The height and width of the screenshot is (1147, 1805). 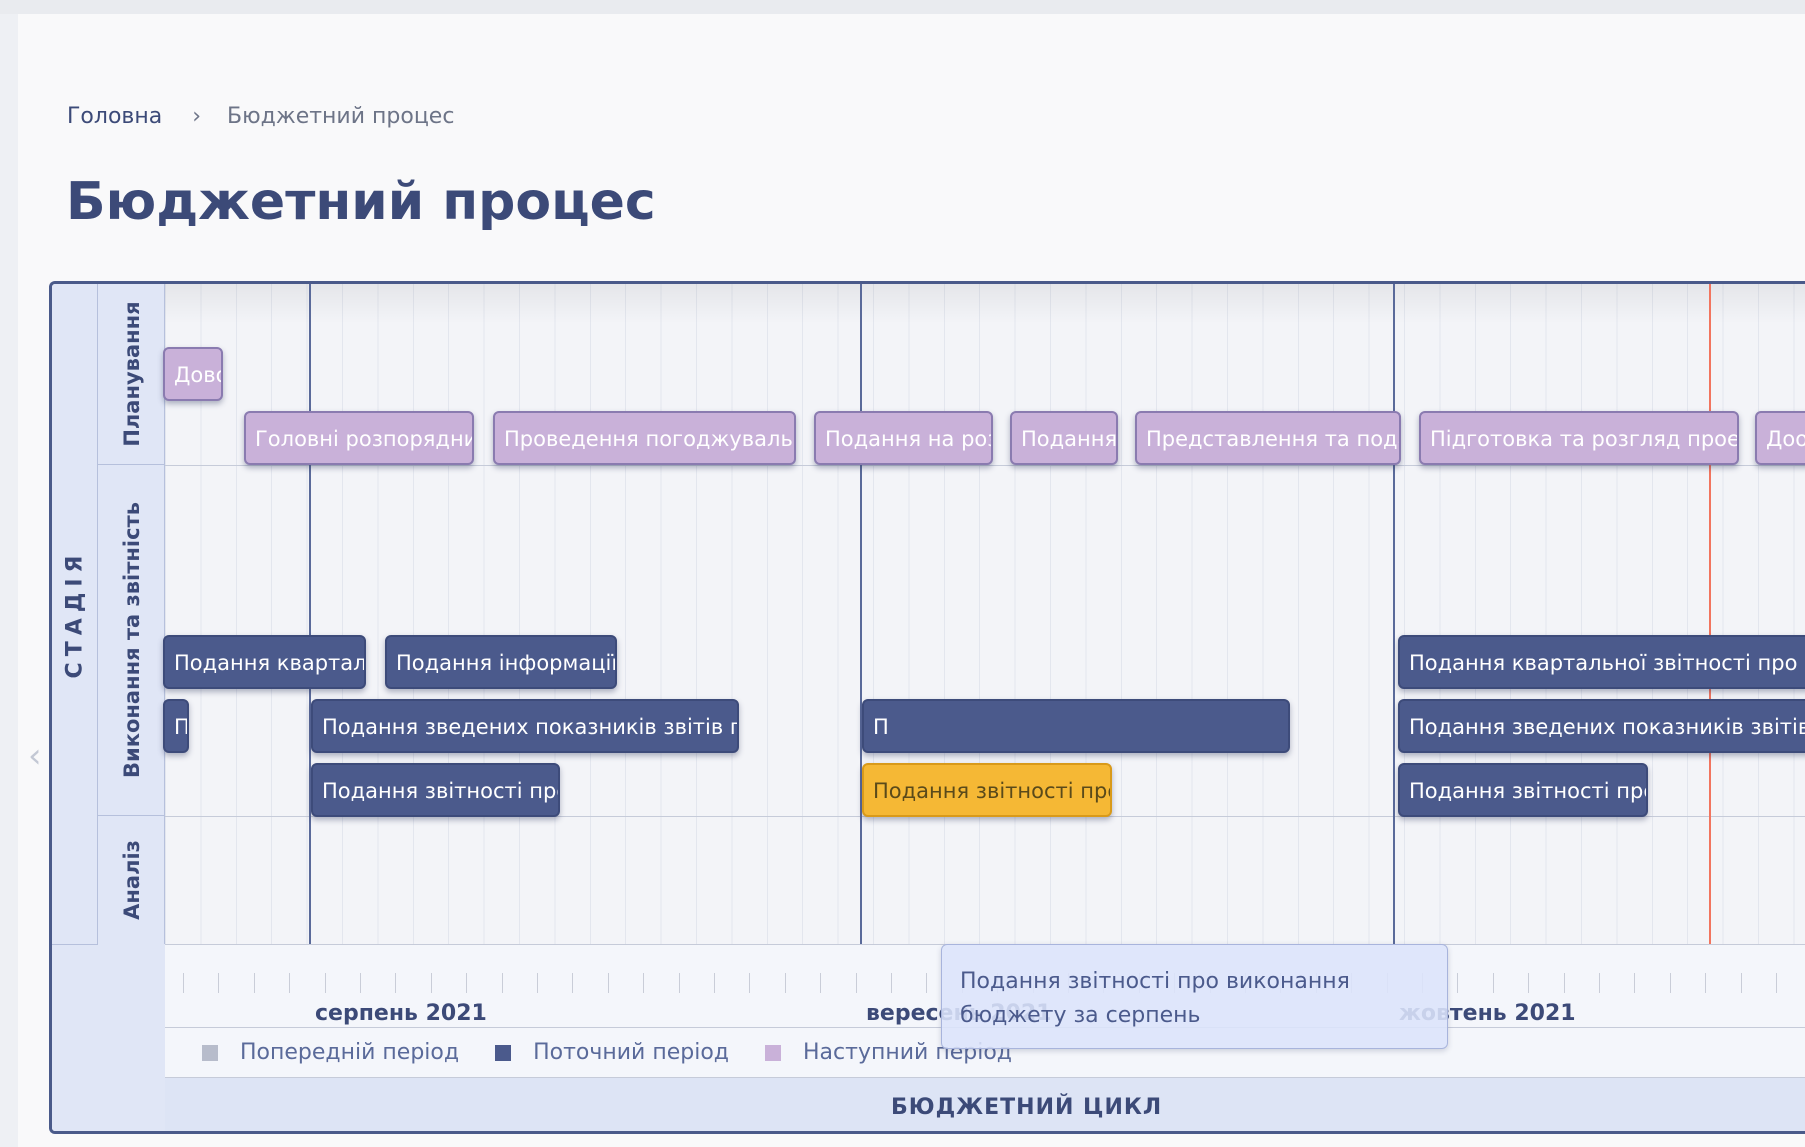 I want to click on row-label-text: Аналіз, so click(x=131, y=880).